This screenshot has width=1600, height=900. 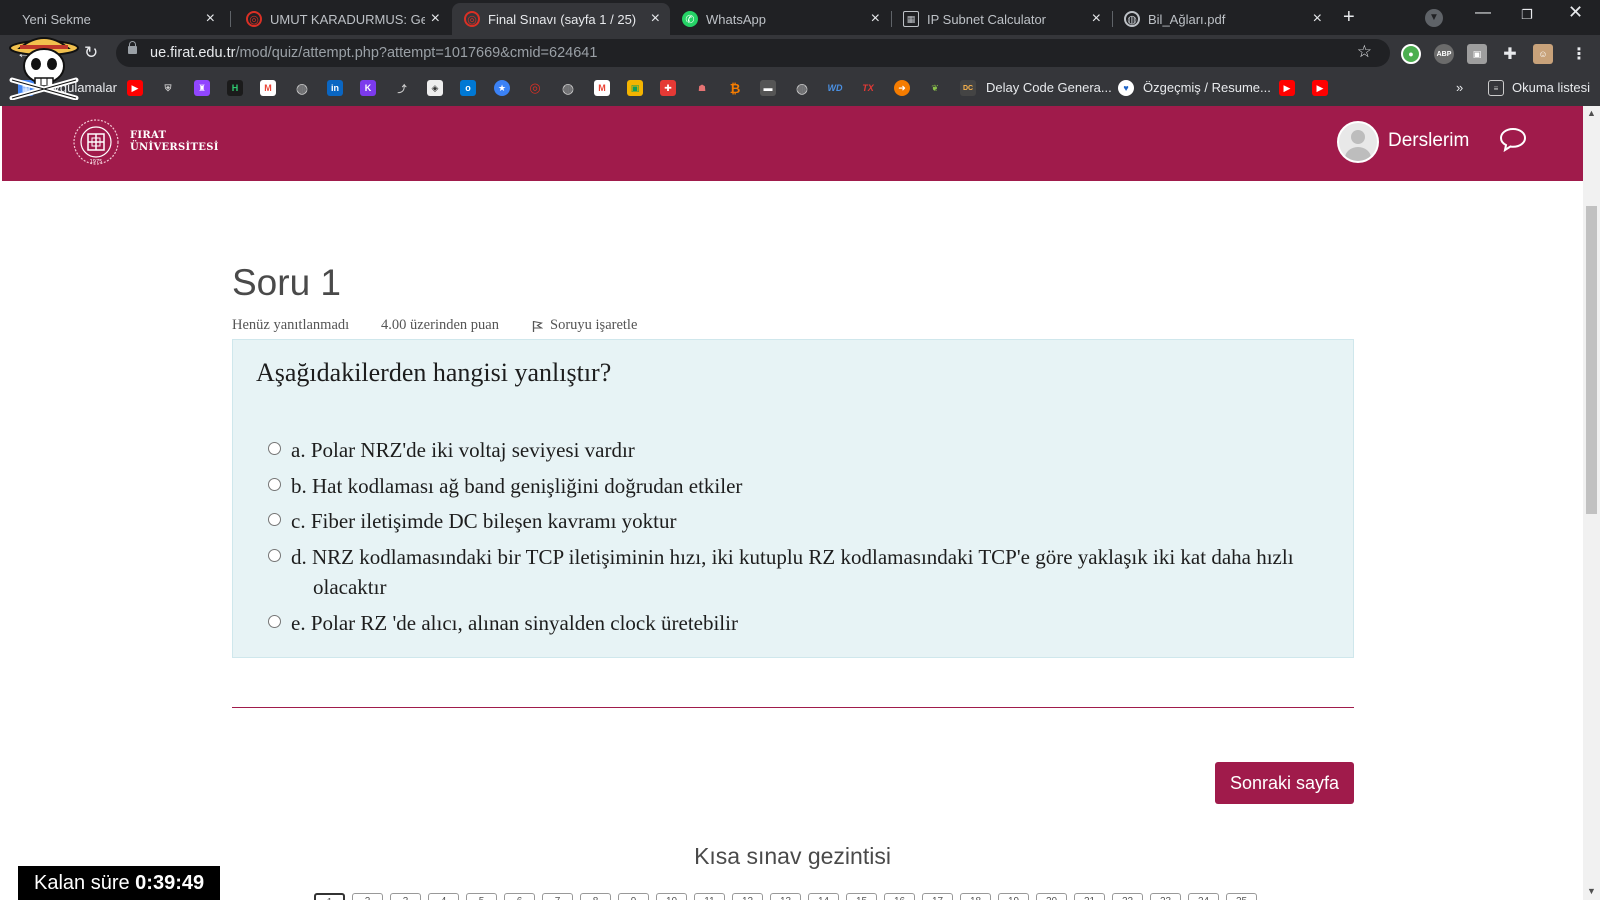 I want to click on curve-bookmark-icon: ⤴, so click(x=402, y=88).